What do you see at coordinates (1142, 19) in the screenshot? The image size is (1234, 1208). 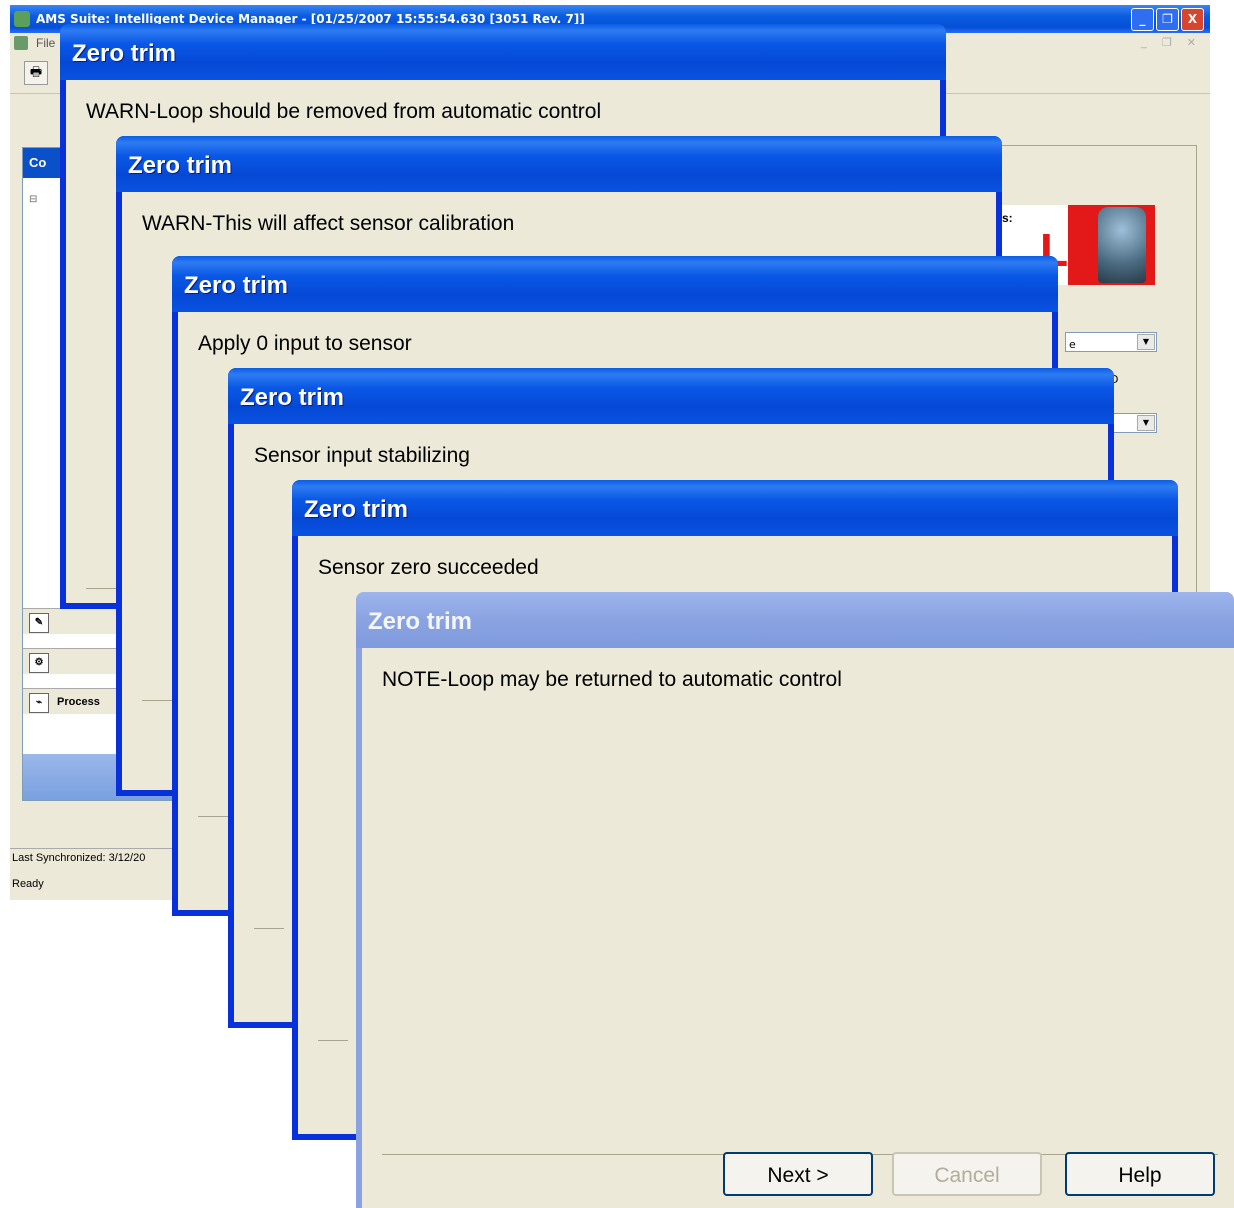 I see `minimize-button: _` at bounding box center [1142, 19].